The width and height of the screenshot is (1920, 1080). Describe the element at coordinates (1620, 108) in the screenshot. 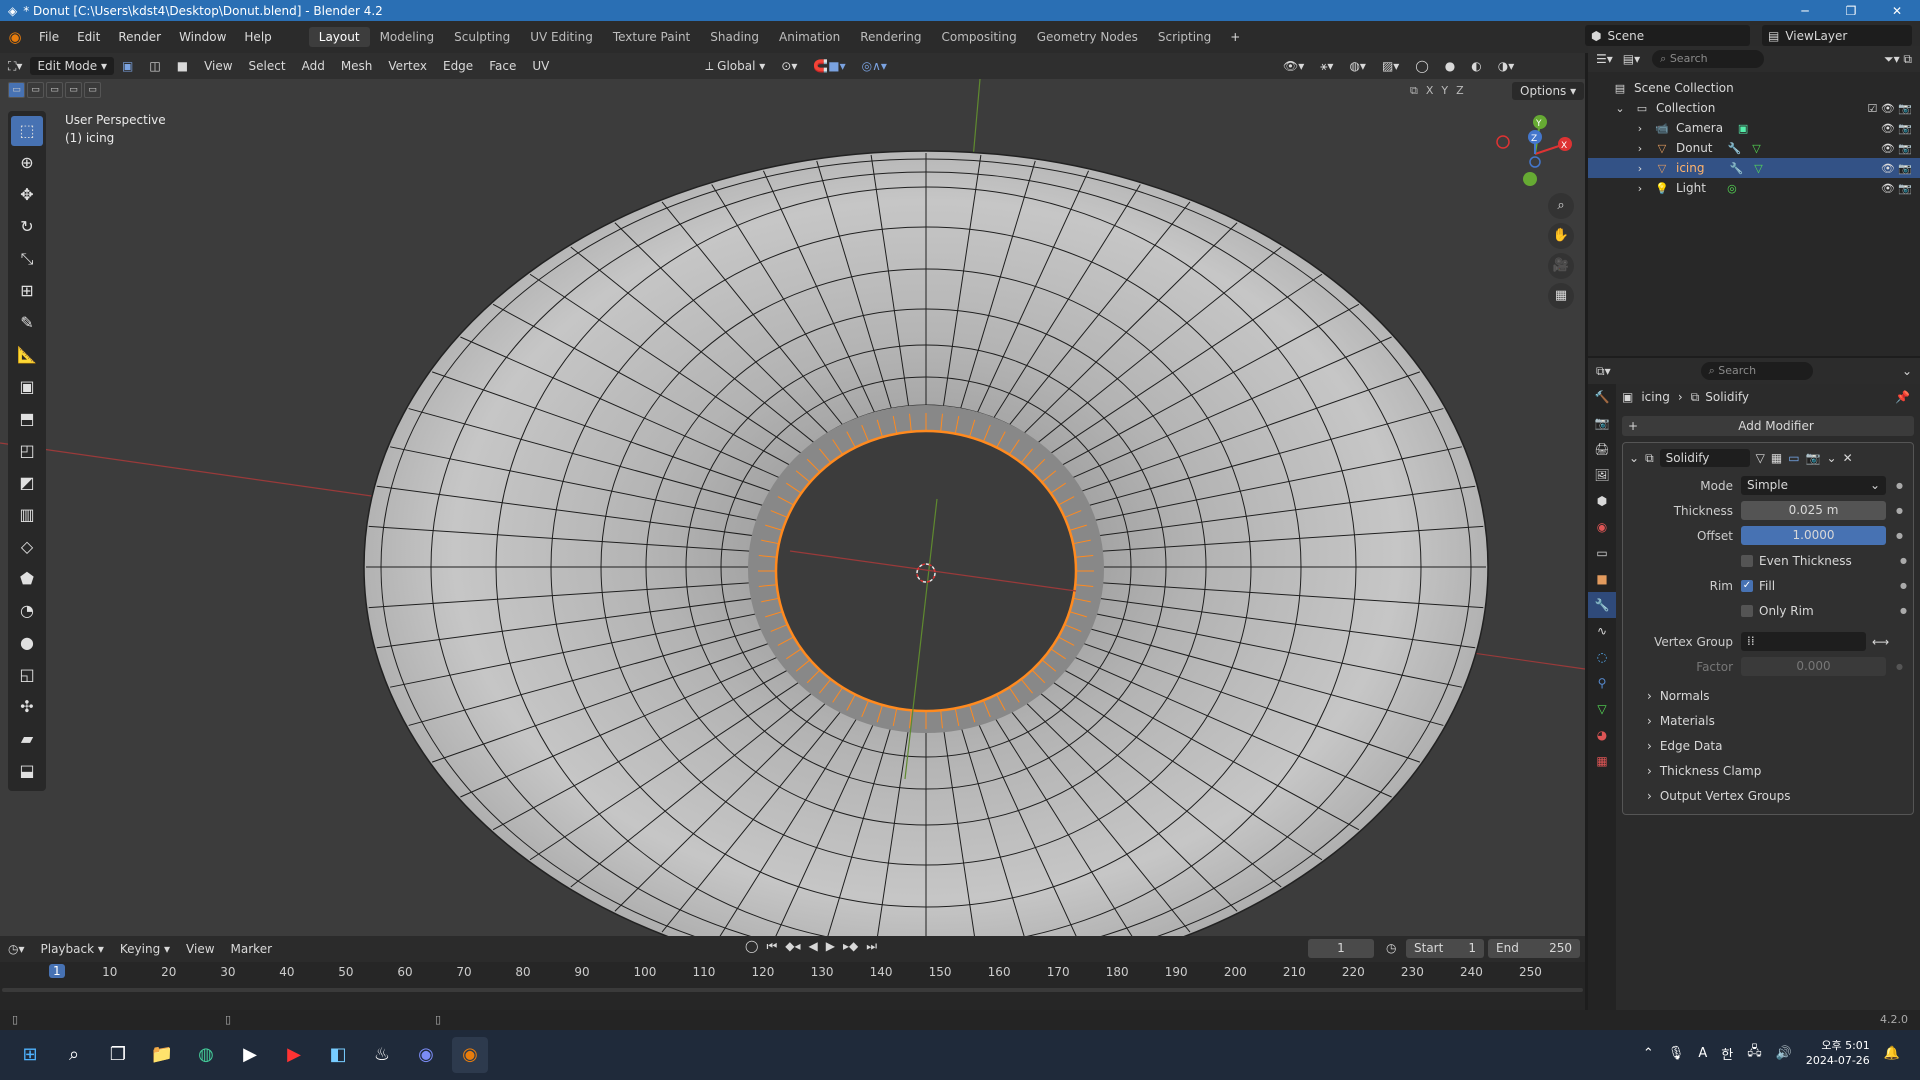

I see `expand-arrow-icon: ⌄` at that location.